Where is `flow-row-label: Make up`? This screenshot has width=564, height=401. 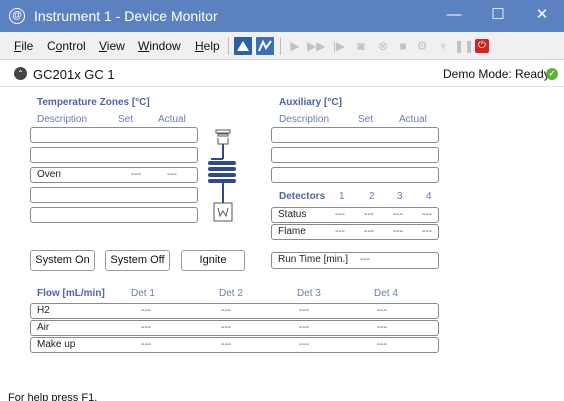
flow-row-label: Make up is located at coordinates (56, 344).